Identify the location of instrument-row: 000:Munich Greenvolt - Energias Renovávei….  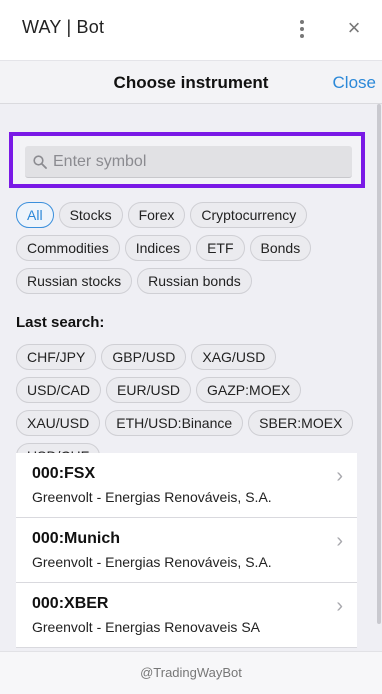
(186, 550).